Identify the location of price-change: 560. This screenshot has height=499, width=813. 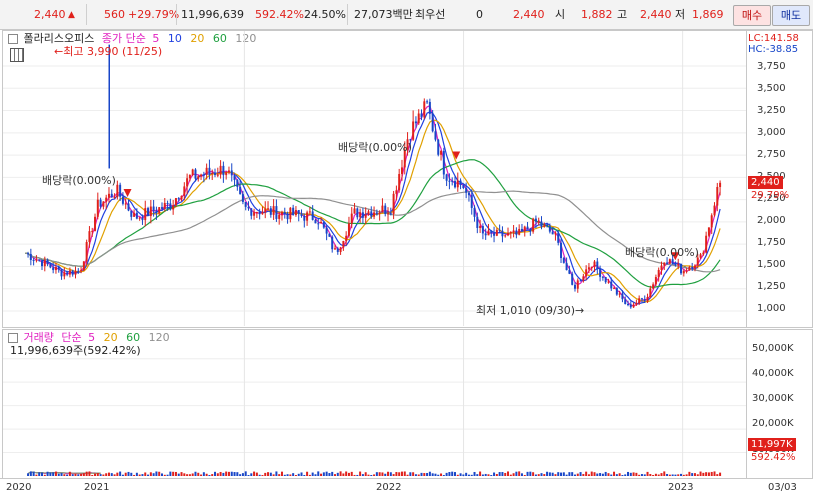
(114, 14).